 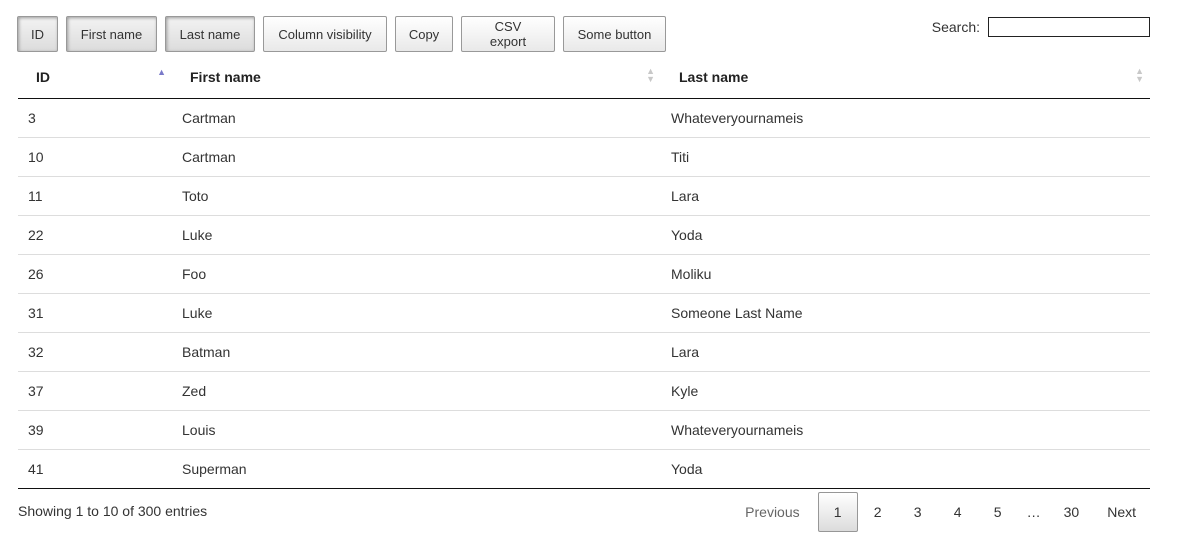 What do you see at coordinates (878, 512) in the screenshot?
I see `page-button-2: 2` at bounding box center [878, 512].